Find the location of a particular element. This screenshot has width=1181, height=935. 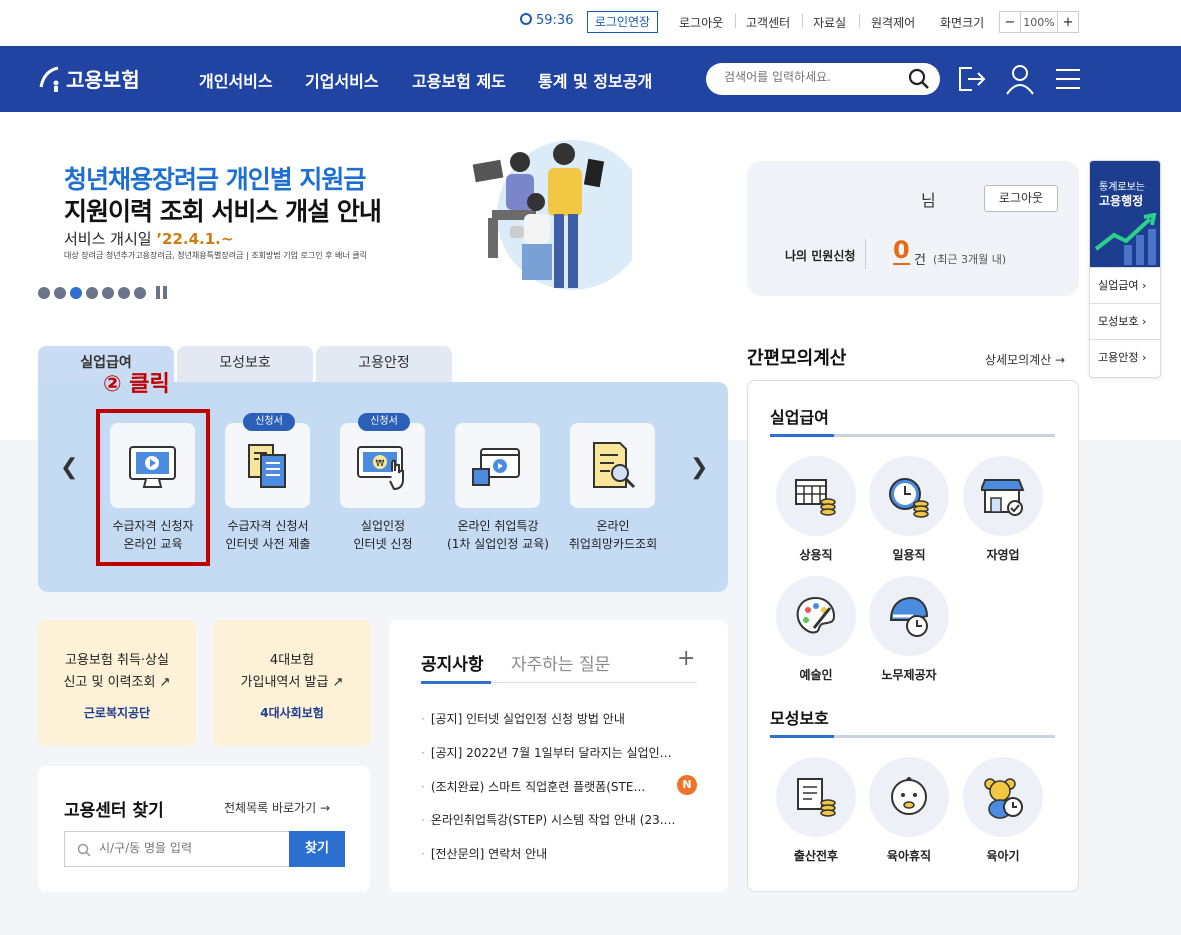

user-icon is located at coordinates (1020, 79).